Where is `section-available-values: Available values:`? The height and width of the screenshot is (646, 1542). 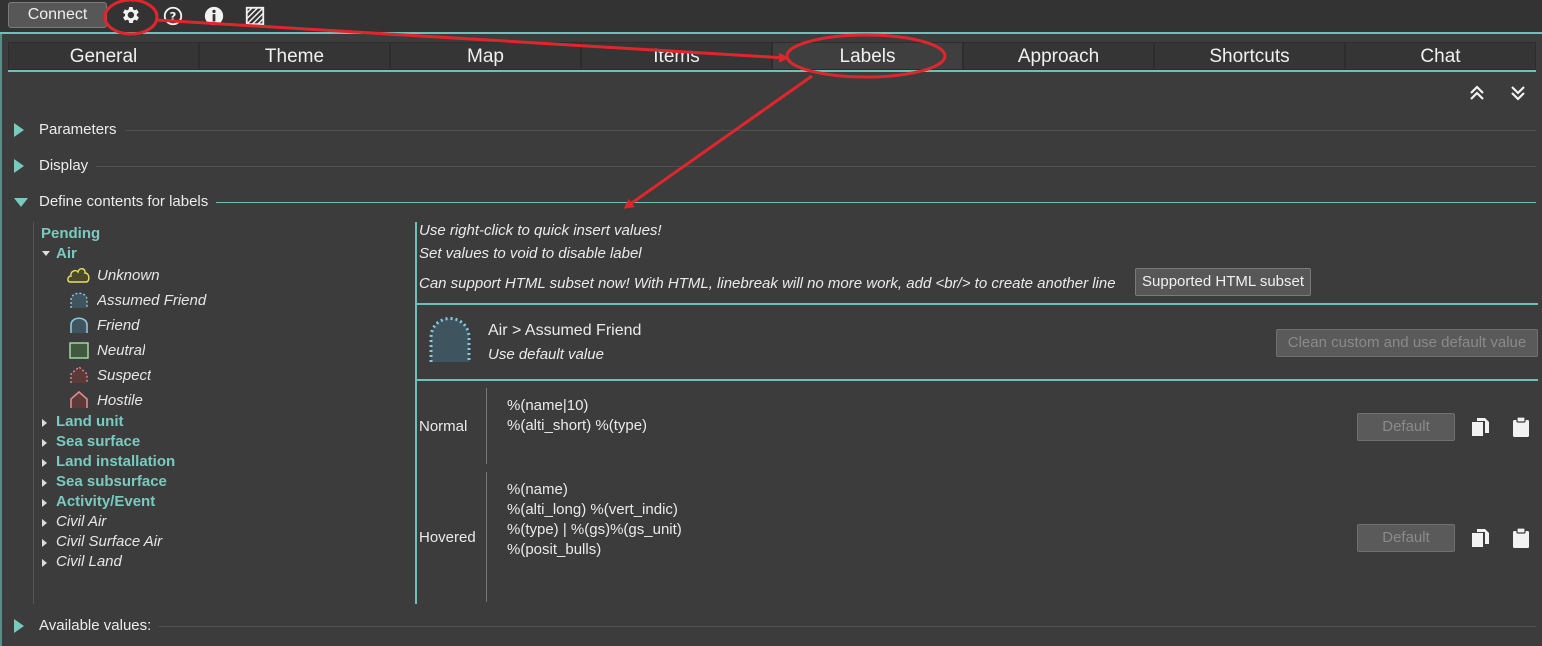 section-available-values: Available values: is located at coordinates (775, 626).